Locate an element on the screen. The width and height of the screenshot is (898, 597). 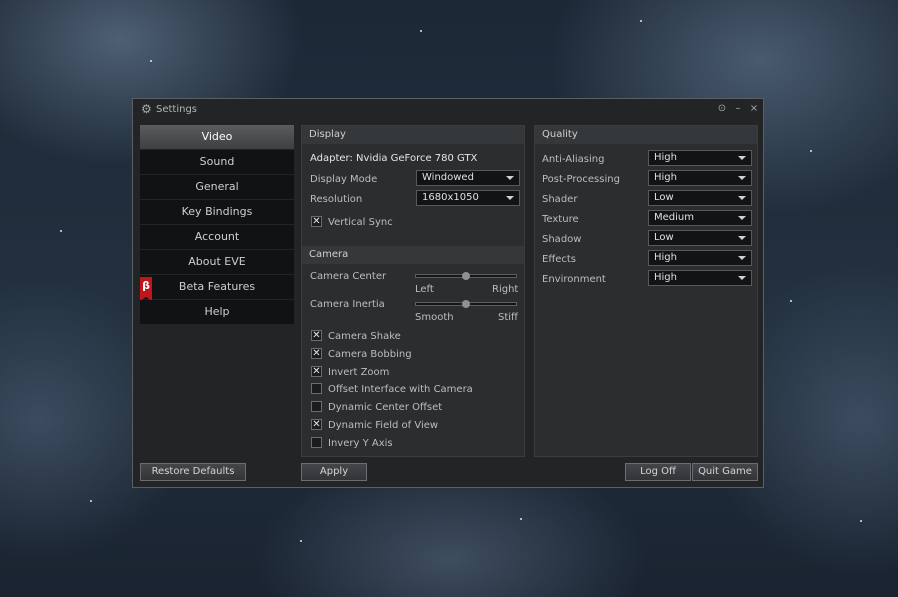
nav-item-account: Account is located at coordinates (217, 237).